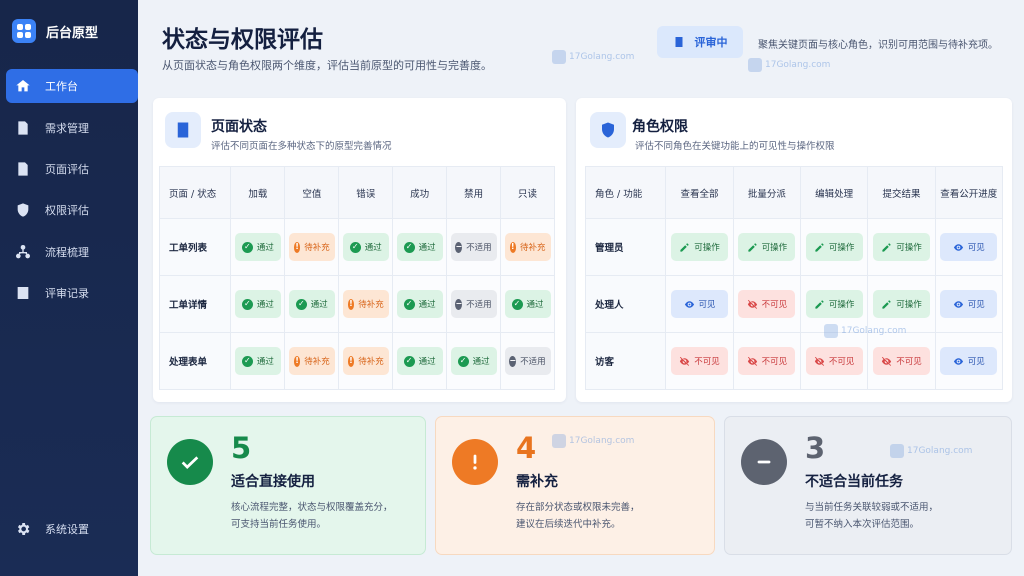 The image size is (1024, 576). Describe the element at coordinates (72, 529) in the screenshot. I see `sidebar-item-settings: 系统设置` at that location.